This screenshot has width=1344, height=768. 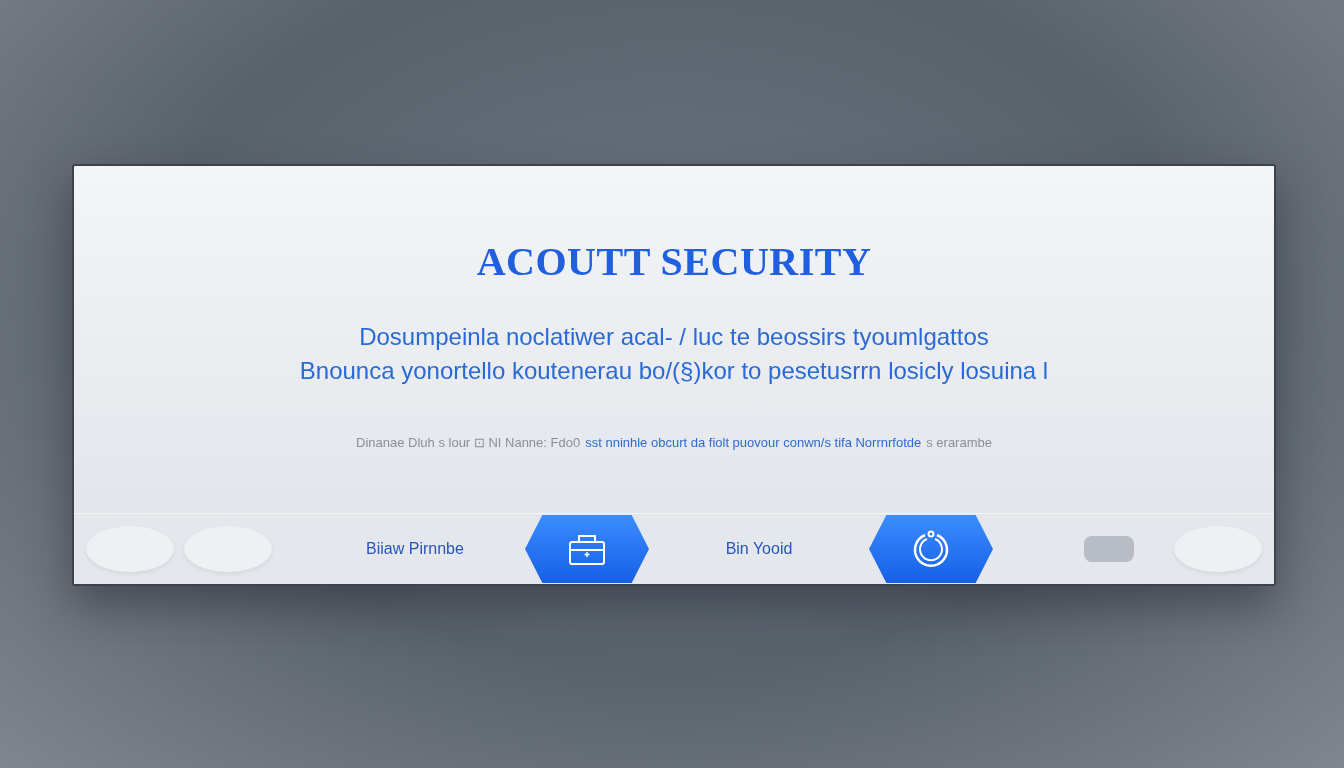 What do you see at coordinates (674, 261) in the screenshot?
I see `dialog-title: ACOUTT SECURITY` at bounding box center [674, 261].